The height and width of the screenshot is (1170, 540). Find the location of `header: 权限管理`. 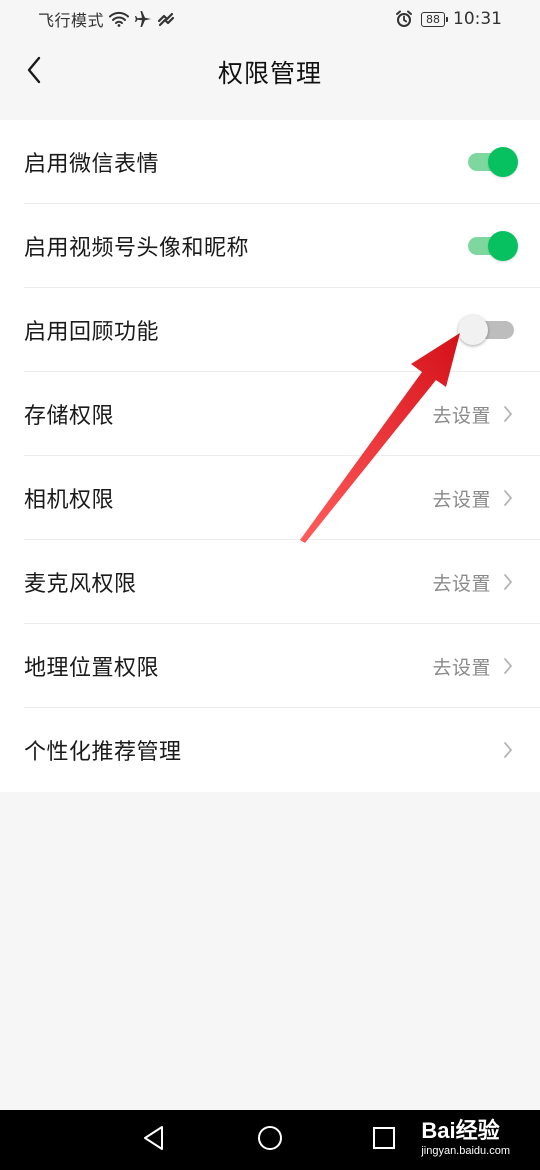

header: 权限管理 is located at coordinates (270, 80).